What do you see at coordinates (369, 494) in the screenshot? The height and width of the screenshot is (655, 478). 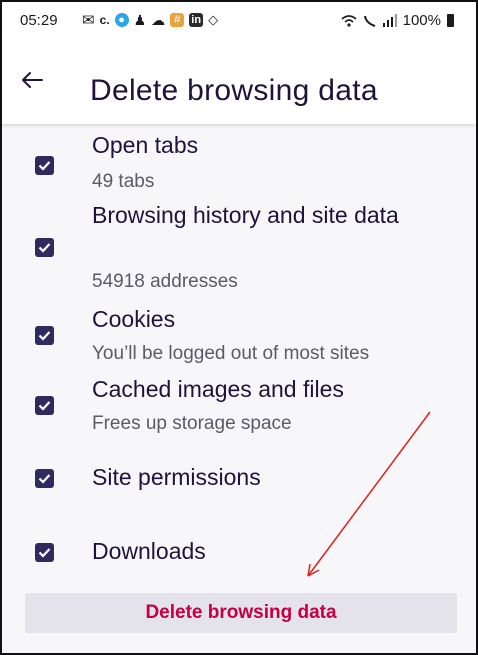 I see `annotation-arrow` at bounding box center [369, 494].